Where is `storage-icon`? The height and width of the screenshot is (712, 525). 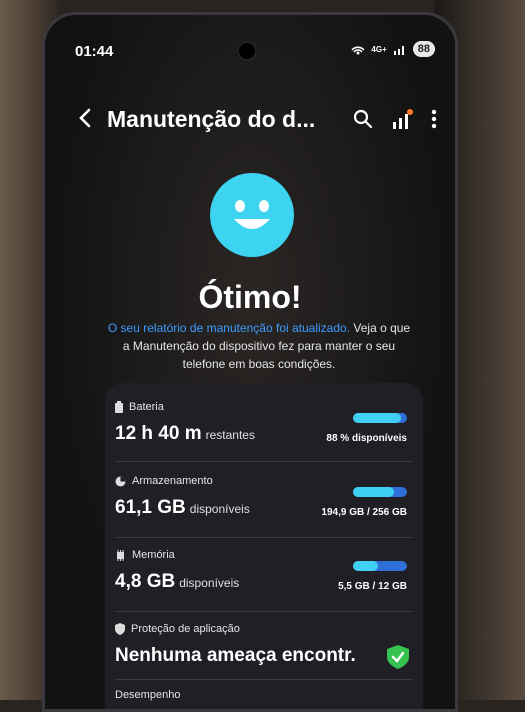 storage-icon is located at coordinates (120, 481).